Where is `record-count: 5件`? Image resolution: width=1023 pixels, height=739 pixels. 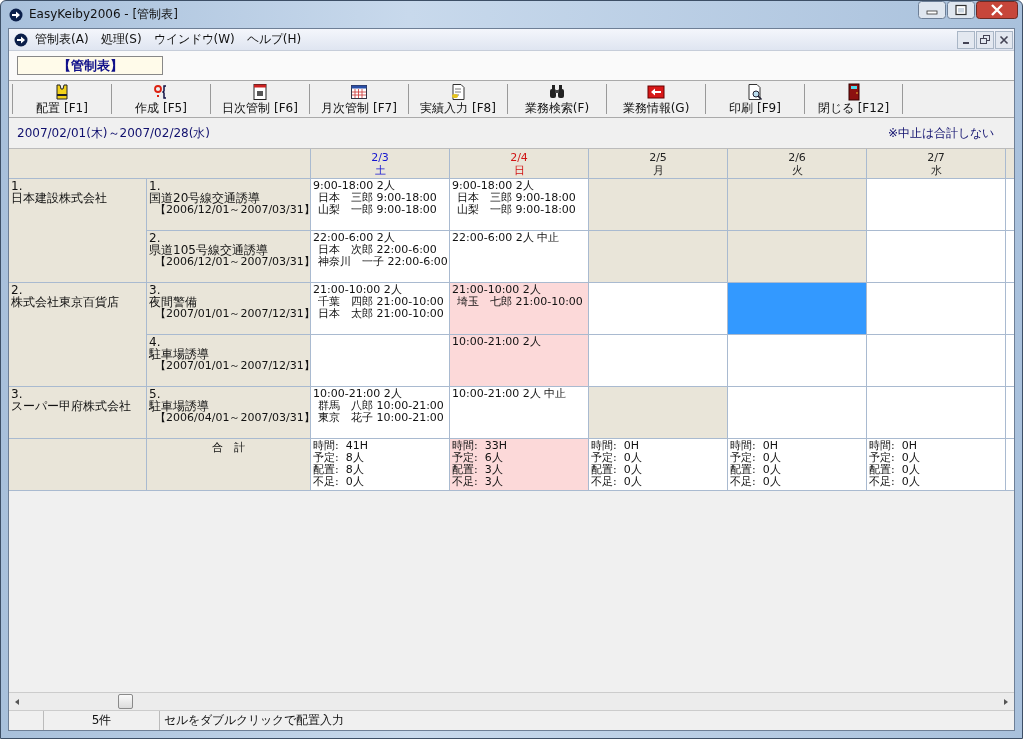
record-count: 5件 is located at coordinates (102, 720).